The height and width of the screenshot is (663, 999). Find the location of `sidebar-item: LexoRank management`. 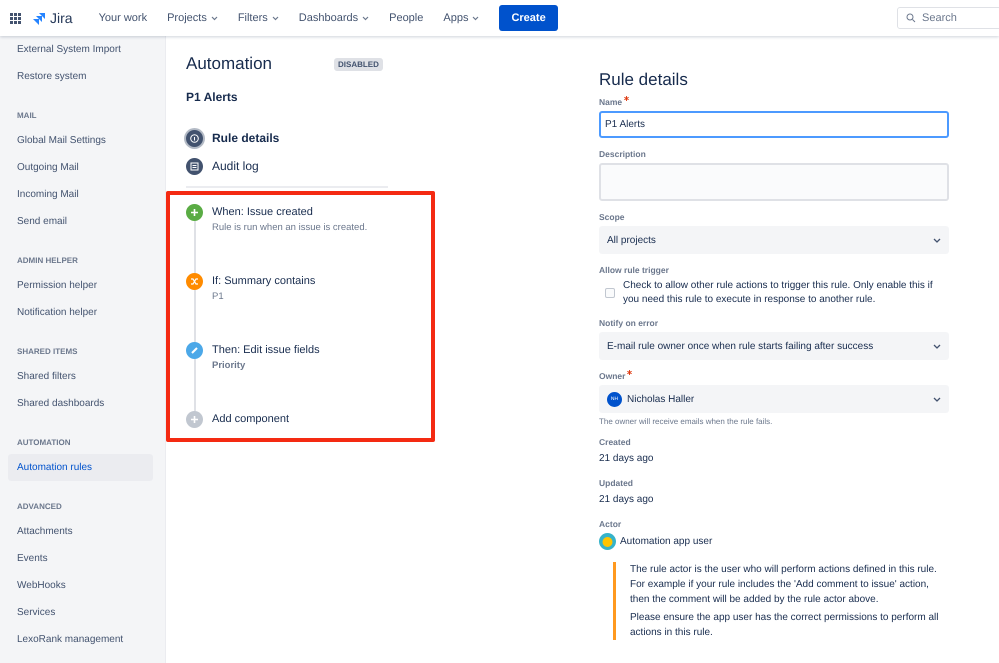

sidebar-item: LexoRank management is located at coordinates (80, 639).